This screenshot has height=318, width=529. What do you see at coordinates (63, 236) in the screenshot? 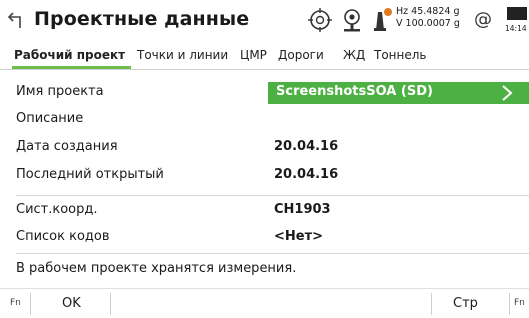
I see `code-list-label: Список кодов` at bounding box center [63, 236].